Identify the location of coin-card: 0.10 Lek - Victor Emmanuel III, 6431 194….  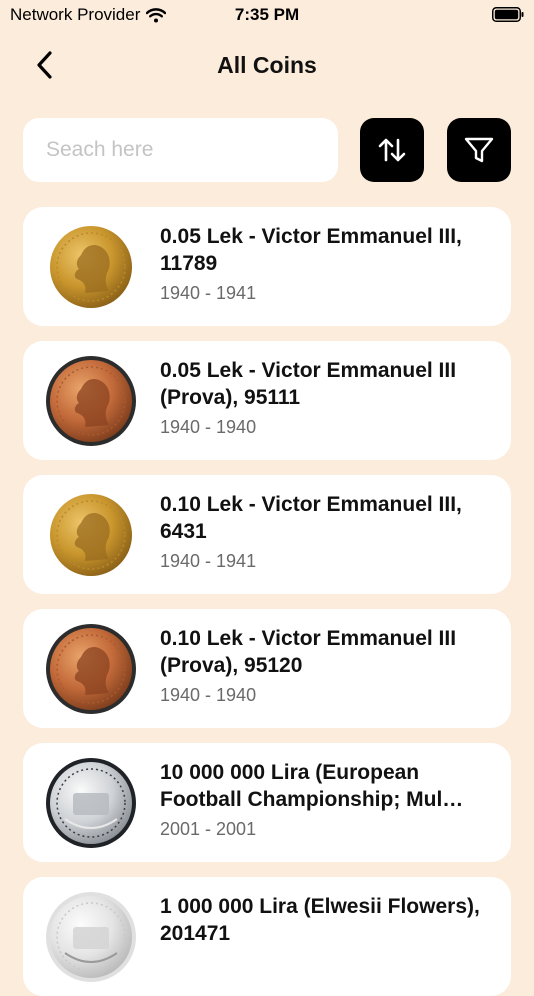
(267, 534).